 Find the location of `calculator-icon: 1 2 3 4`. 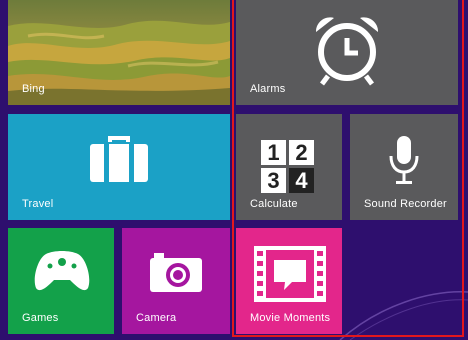

calculator-icon: 1 2 3 4 is located at coordinates (288, 167).